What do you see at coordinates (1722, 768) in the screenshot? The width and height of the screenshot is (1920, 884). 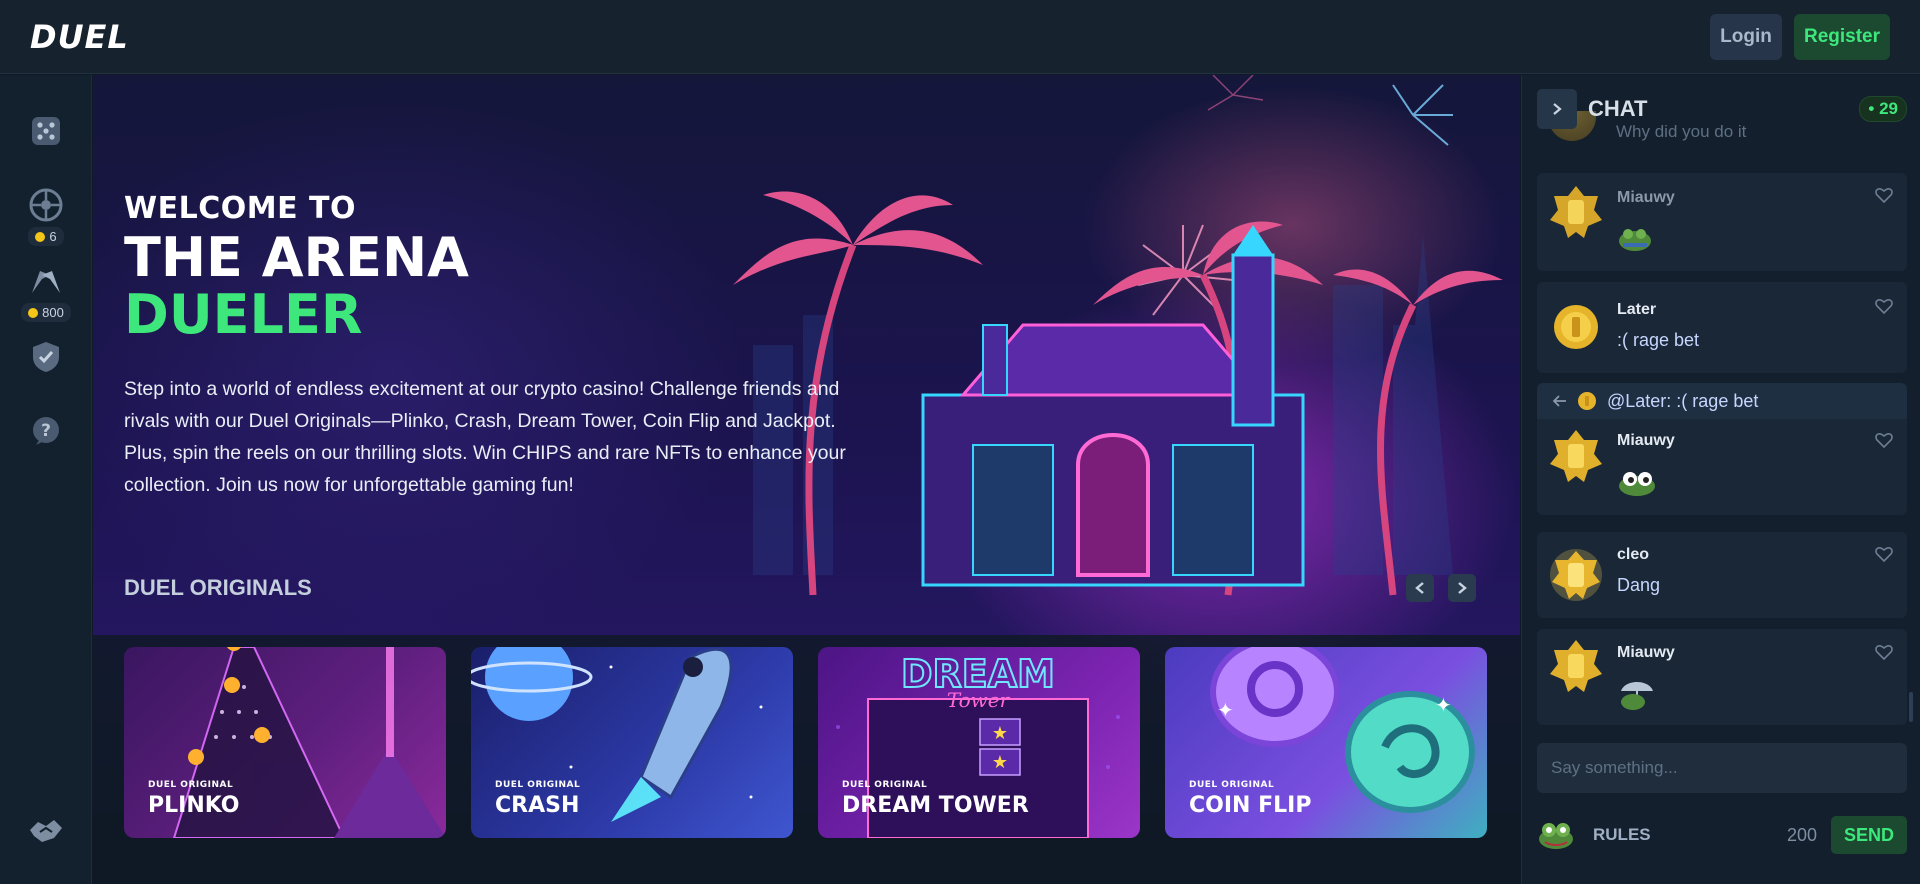 I see `chat-input` at bounding box center [1722, 768].